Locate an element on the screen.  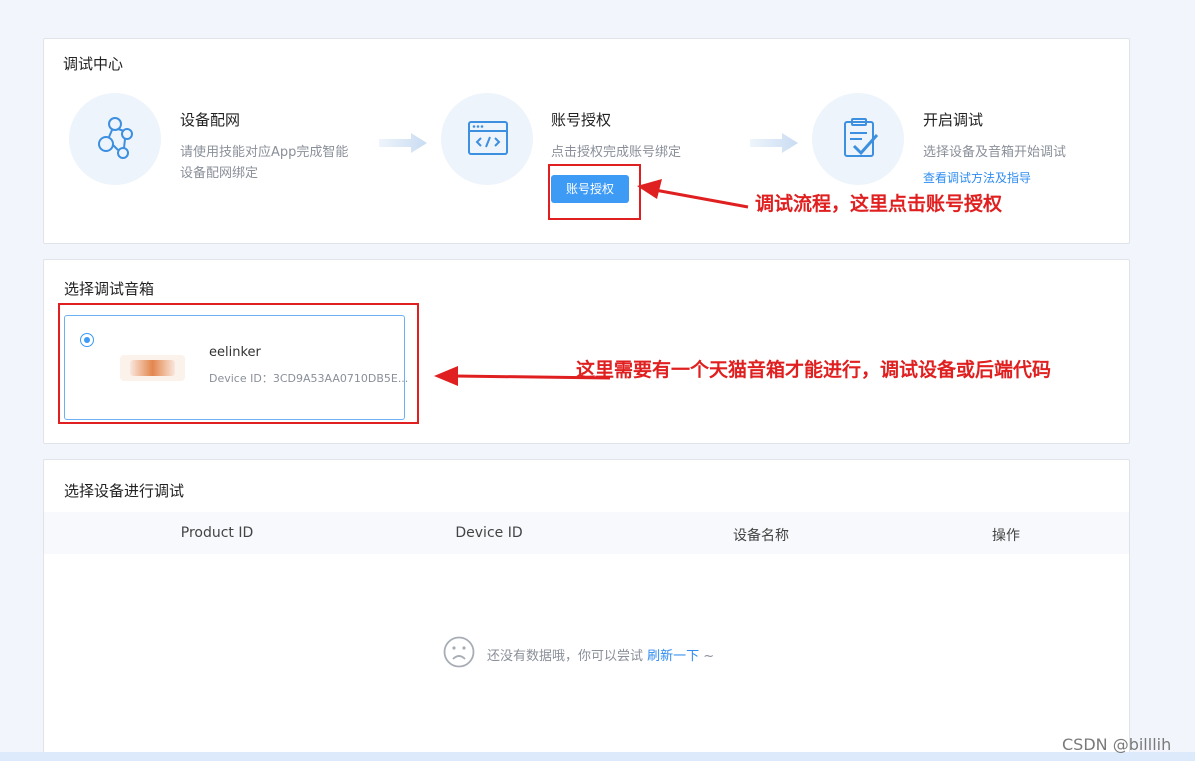
refresh-link: 刷新一下 is located at coordinates (673, 656).